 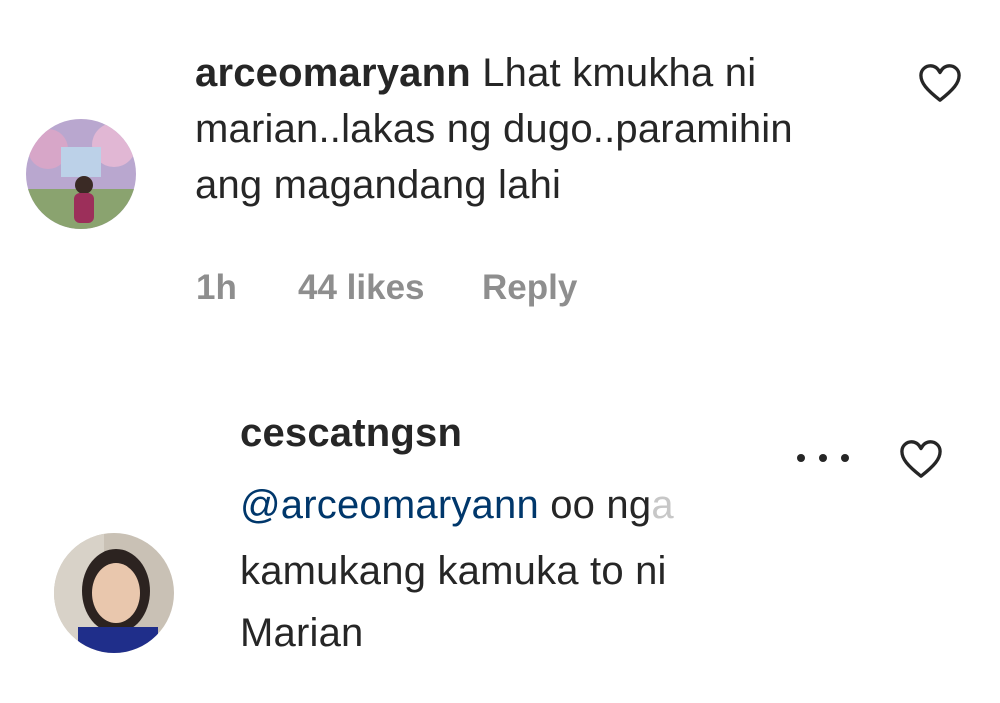 What do you see at coordinates (351, 433) in the screenshot?
I see `comment-username: cescatngsn` at bounding box center [351, 433].